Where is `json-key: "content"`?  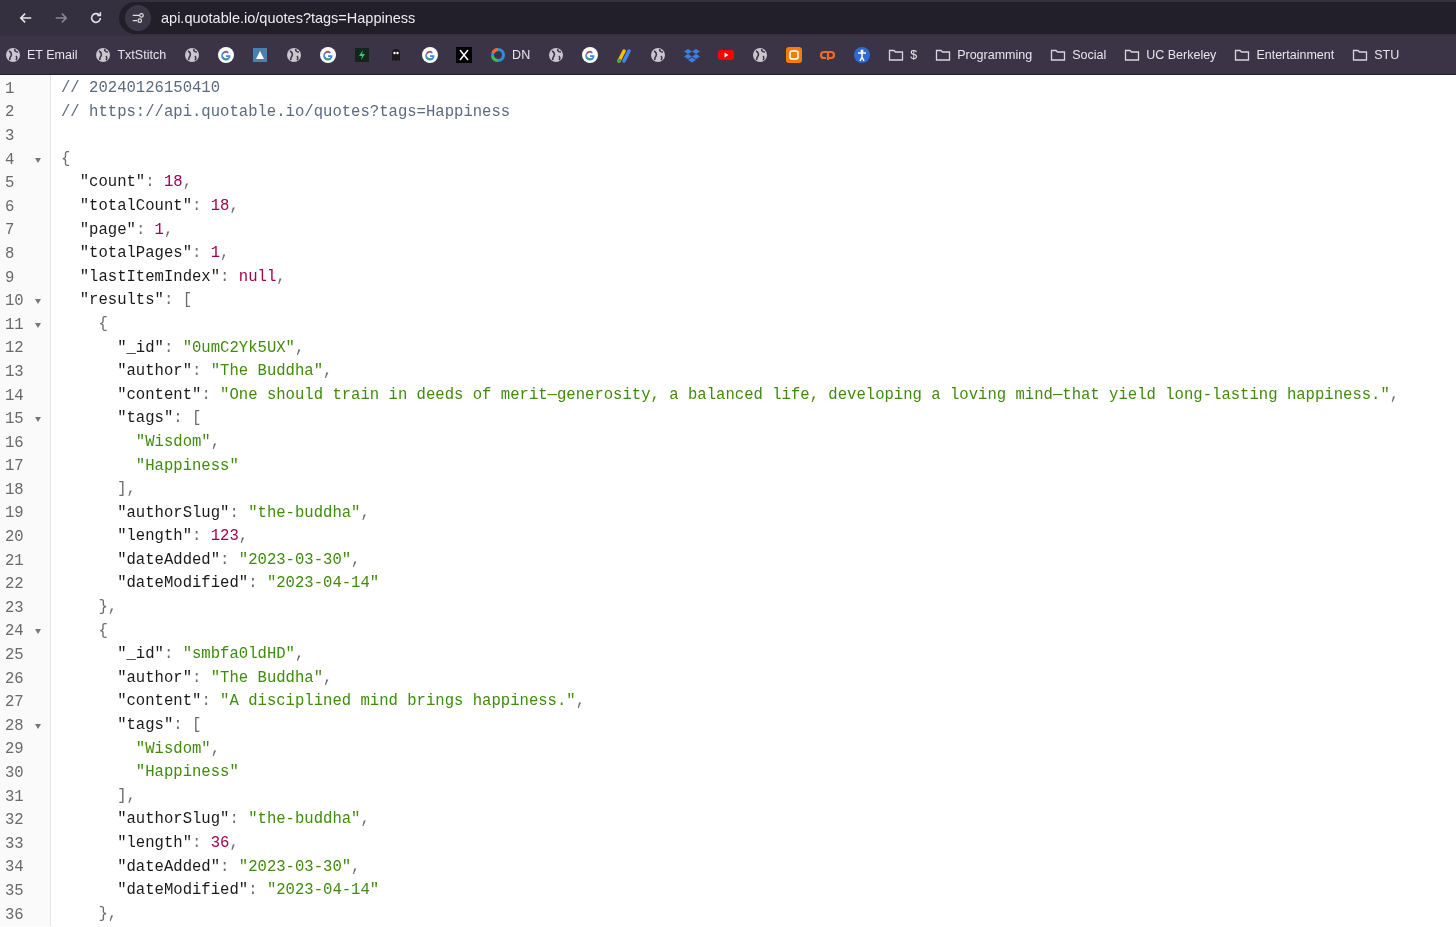
json-key: "content" is located at coordinates (131, 701).